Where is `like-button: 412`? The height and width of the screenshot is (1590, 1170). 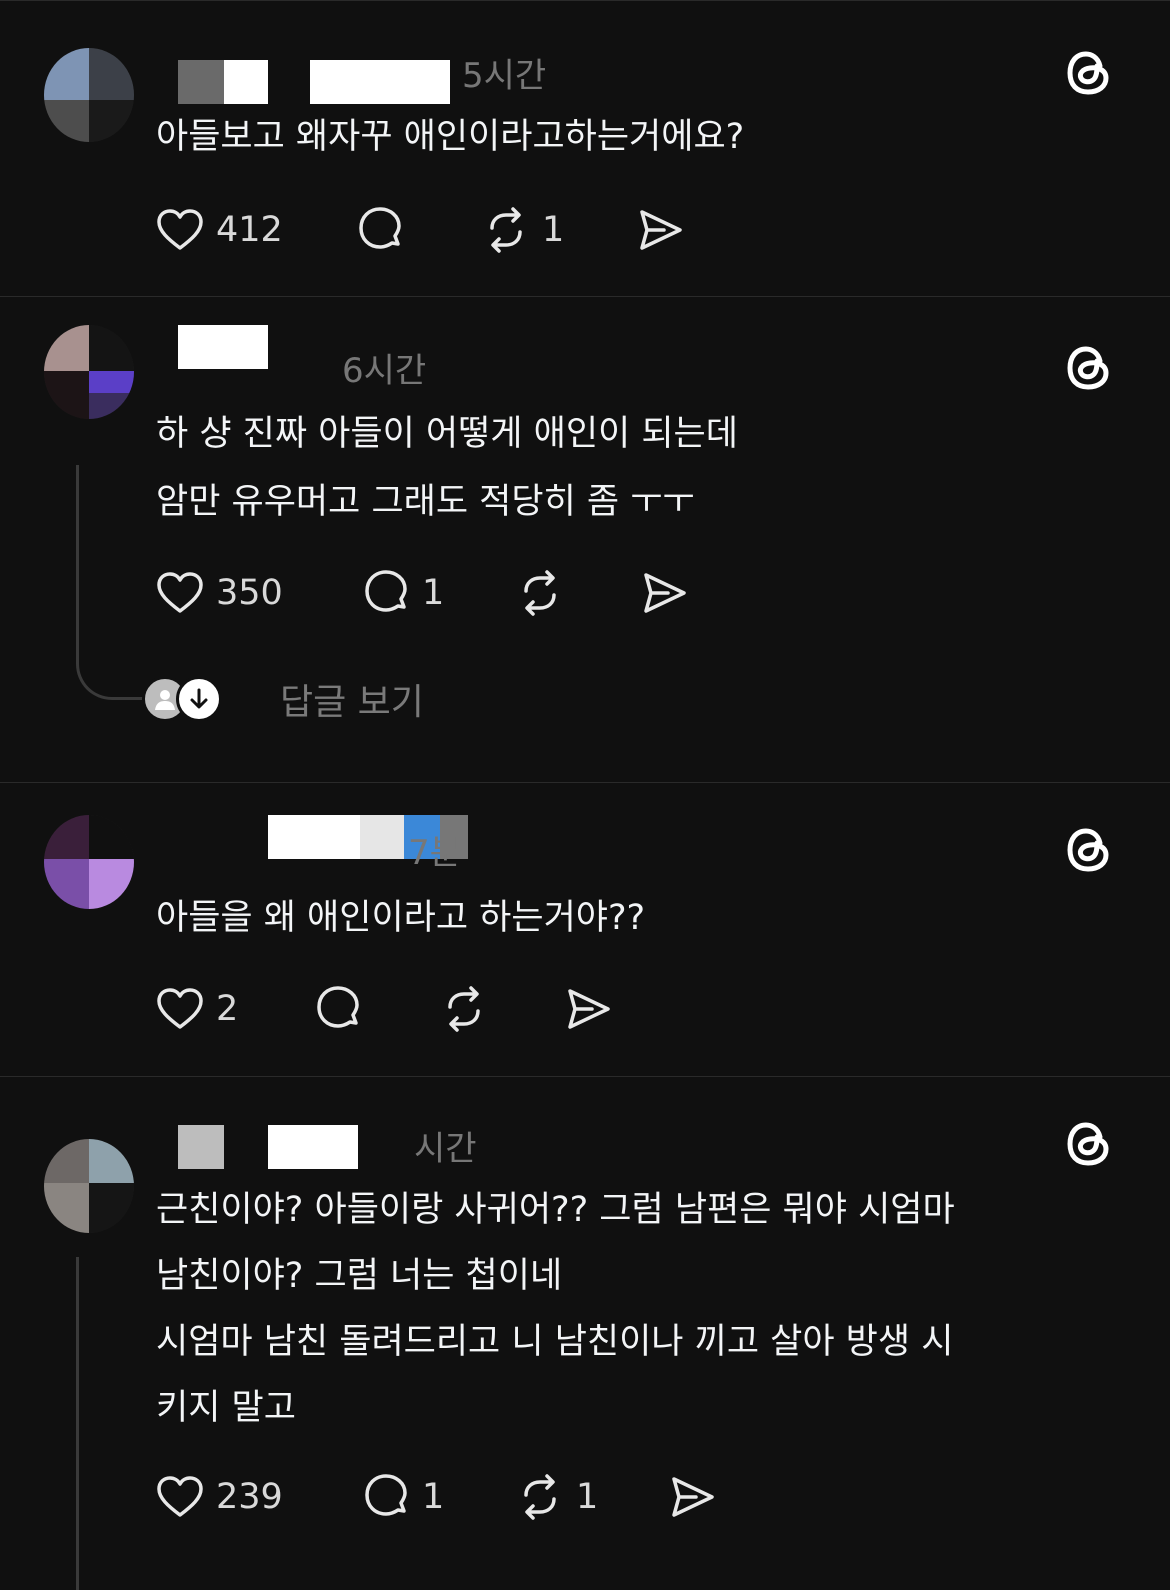
like-button: 412 is located at coordinates (218, 230).